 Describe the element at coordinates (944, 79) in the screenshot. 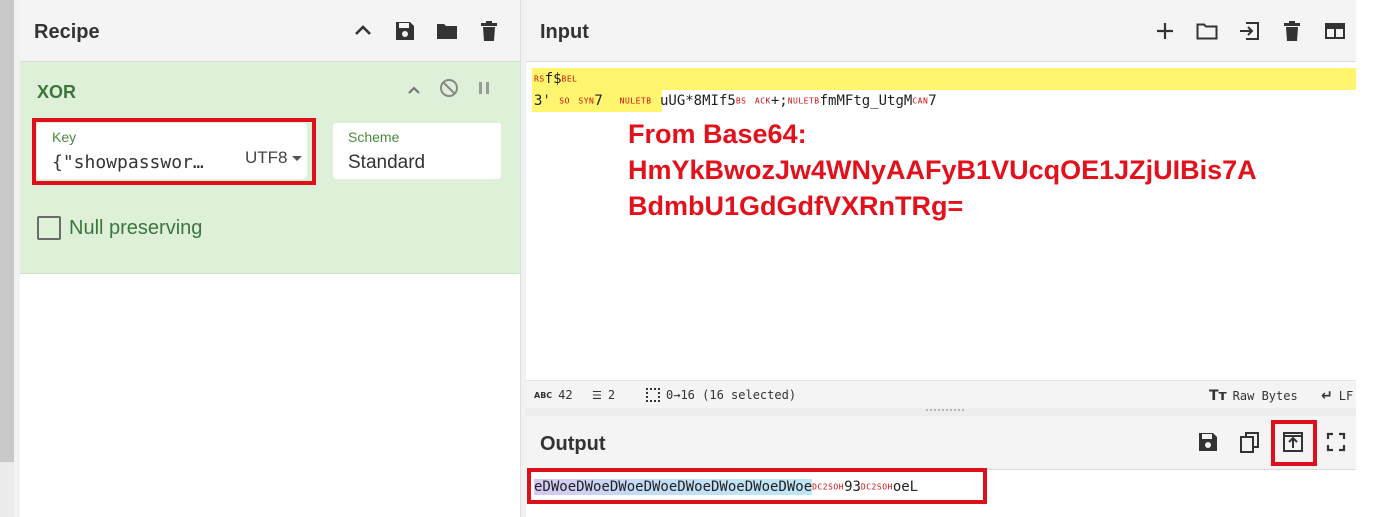

I see `input-highlight-line1` at that location.